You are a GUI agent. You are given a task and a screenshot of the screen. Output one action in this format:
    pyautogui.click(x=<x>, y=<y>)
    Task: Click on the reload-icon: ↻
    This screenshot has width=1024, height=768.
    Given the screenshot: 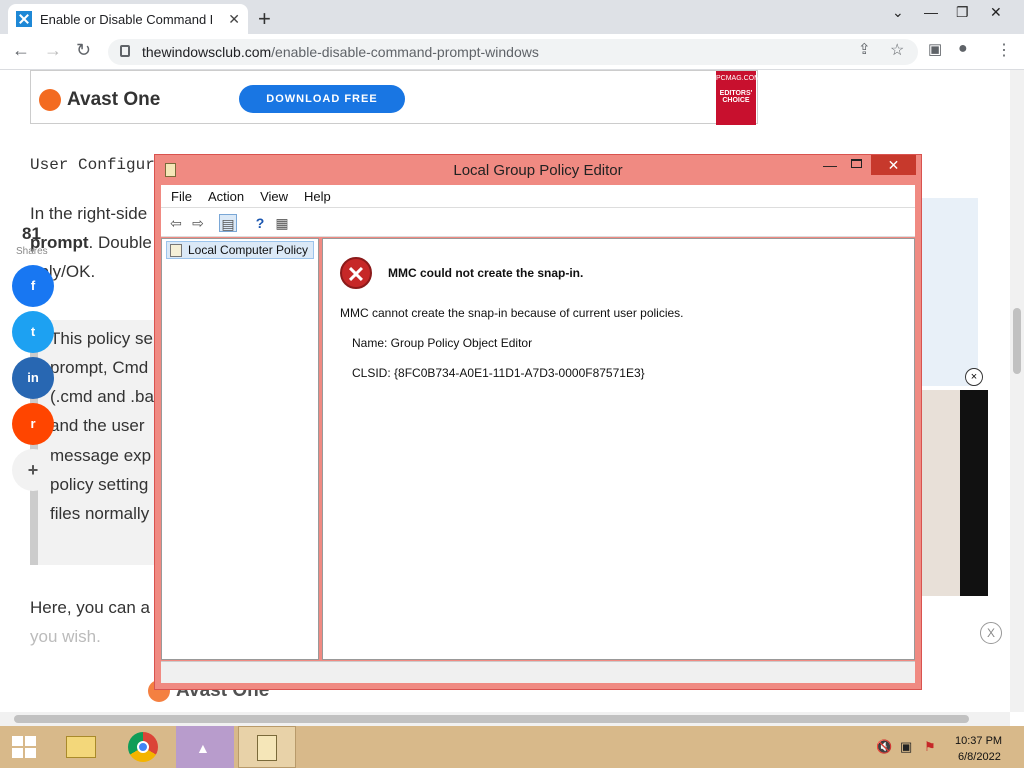 What is the action you would take?
    pyautogui.click(x=83, y=50)
    